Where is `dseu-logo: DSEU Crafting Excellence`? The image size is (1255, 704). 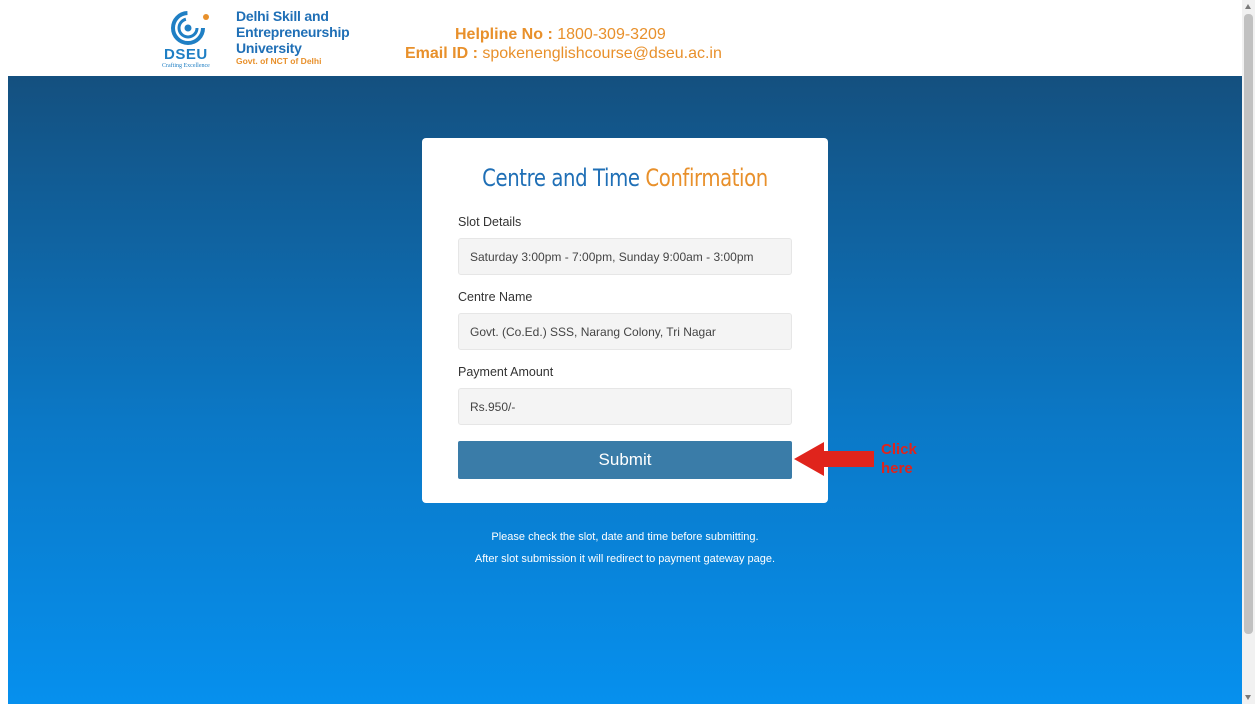
dseu-logo: DSEU Crafting Excellence is located at coordinates (195, 39).